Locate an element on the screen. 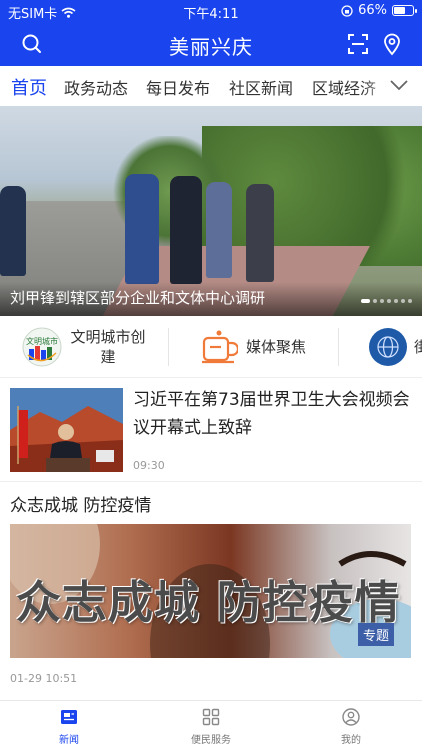 This screenshot has width=422, height=750. quick-link-label: 媒体聚焦 is located at coordinates (276, 347).